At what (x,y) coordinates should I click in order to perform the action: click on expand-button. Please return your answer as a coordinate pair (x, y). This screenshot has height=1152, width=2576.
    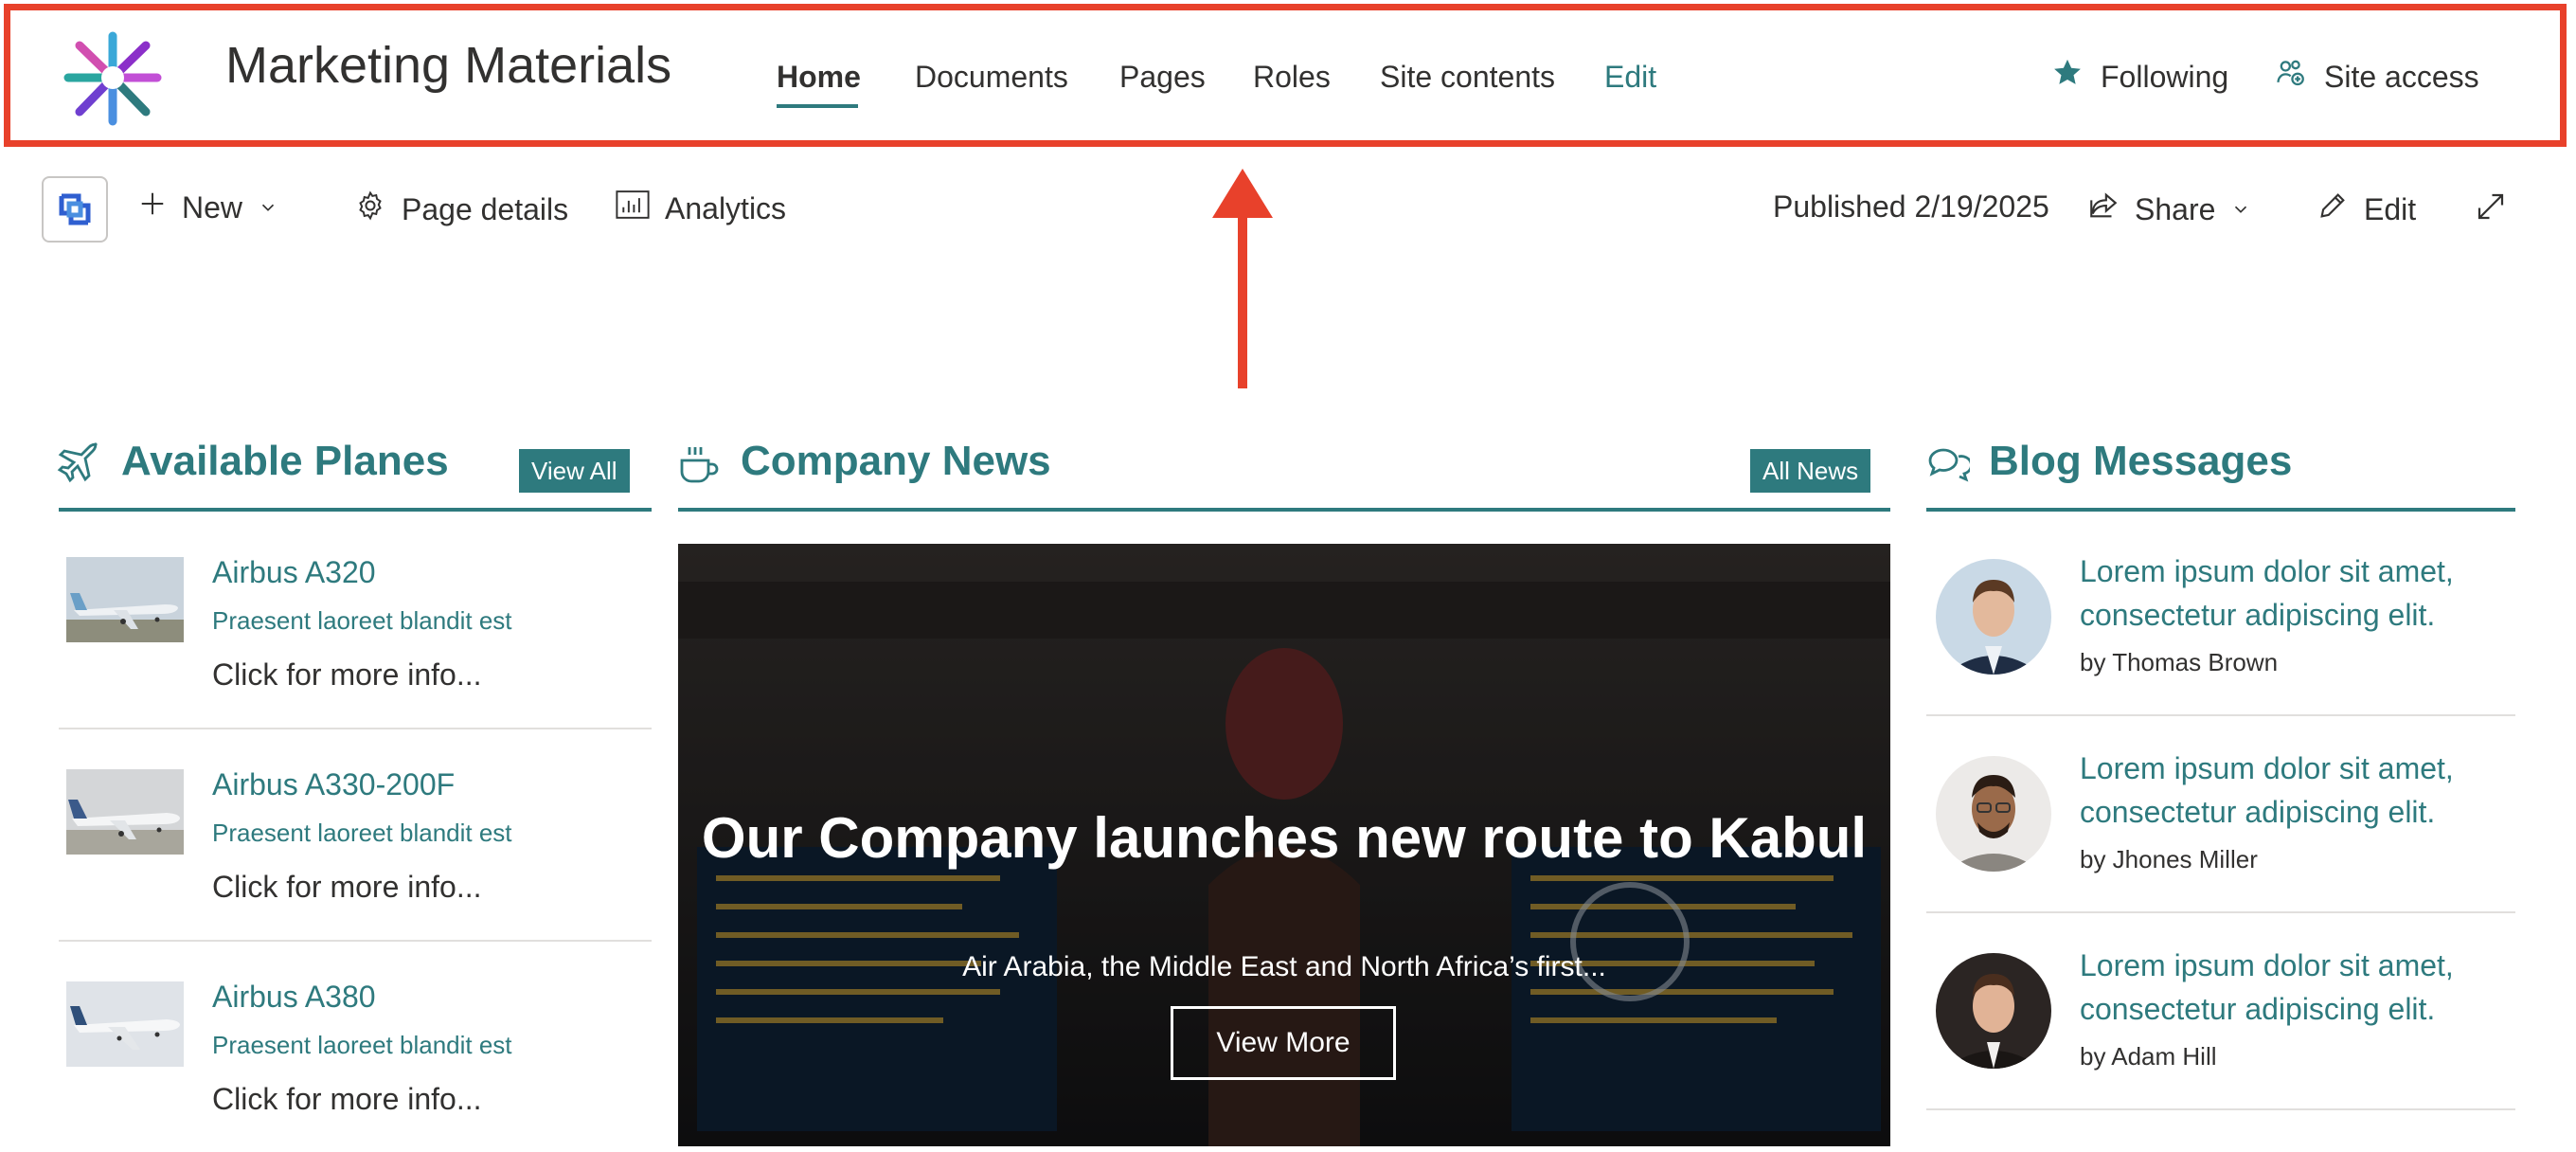
    Looking at the image, I should click on (2491, 210).